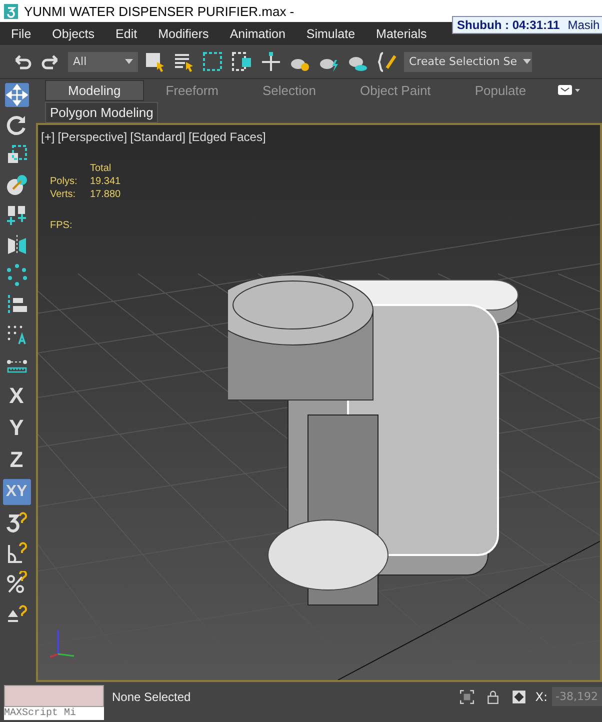 This screenshot has width=602, height=722. Describe the element at coordinates (54, 696) in the screenshot. I see `maxscript-listener-field` at that location.